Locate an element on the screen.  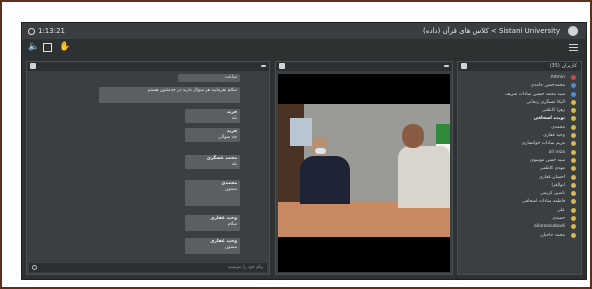
user-name: یاسین کریمی is located at coordinates (552, 194).